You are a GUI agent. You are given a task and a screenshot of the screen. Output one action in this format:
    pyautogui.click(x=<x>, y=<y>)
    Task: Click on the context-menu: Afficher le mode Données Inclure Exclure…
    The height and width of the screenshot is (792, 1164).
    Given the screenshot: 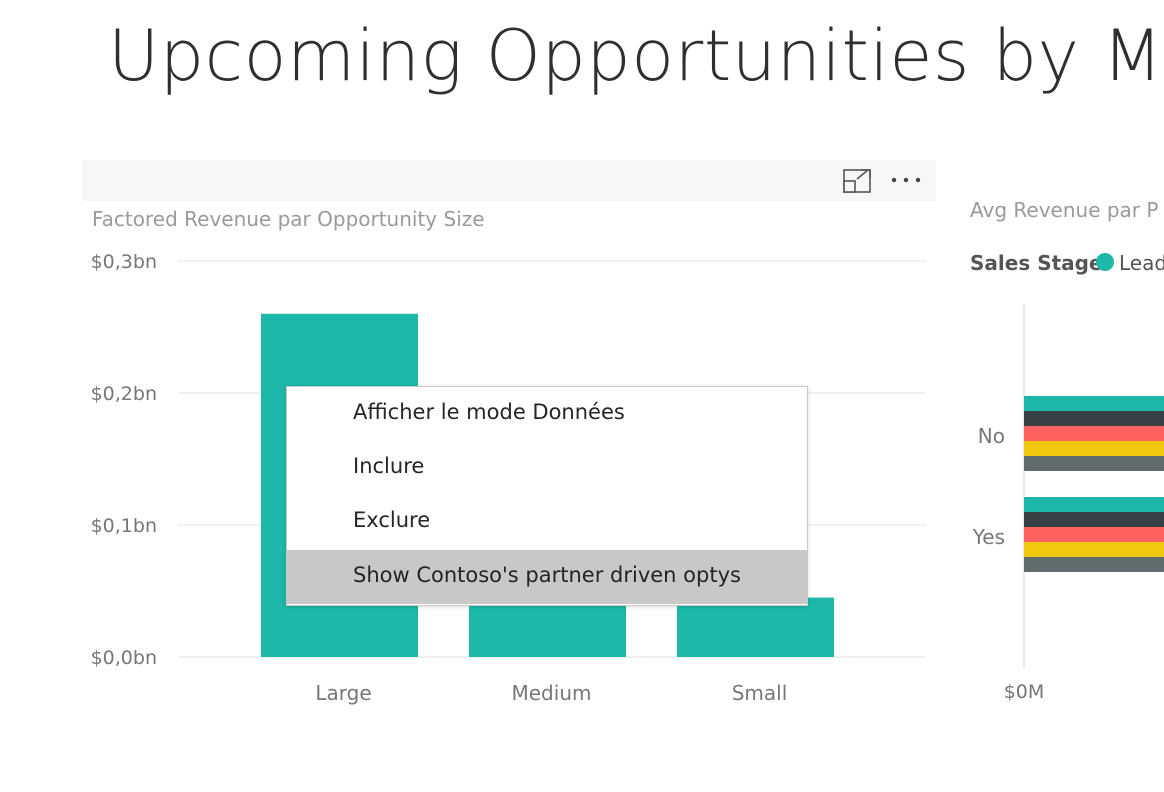 What is the action you would take?
    pyautogui.click(x=547, y=496)
    